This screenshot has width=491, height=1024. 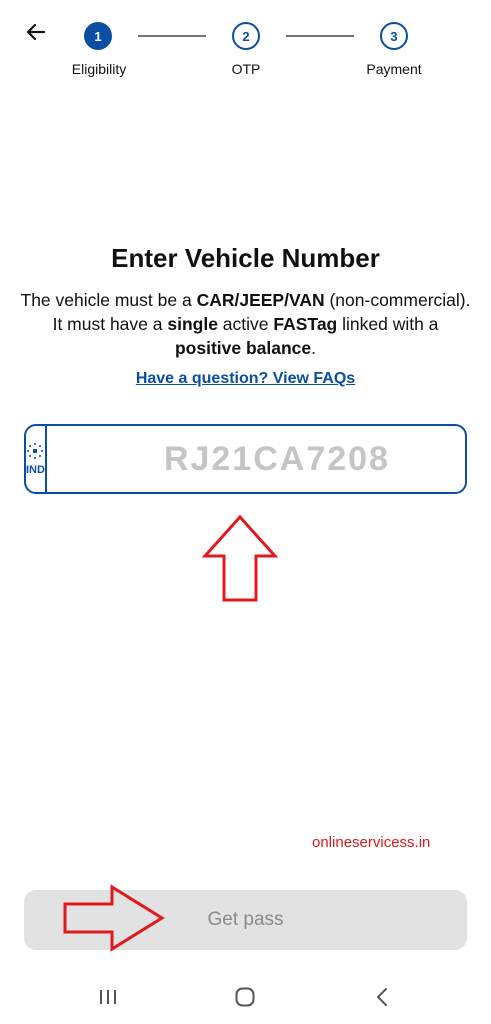 I want to click on vehicle-number-field: IND, so click(x=257, y=459).